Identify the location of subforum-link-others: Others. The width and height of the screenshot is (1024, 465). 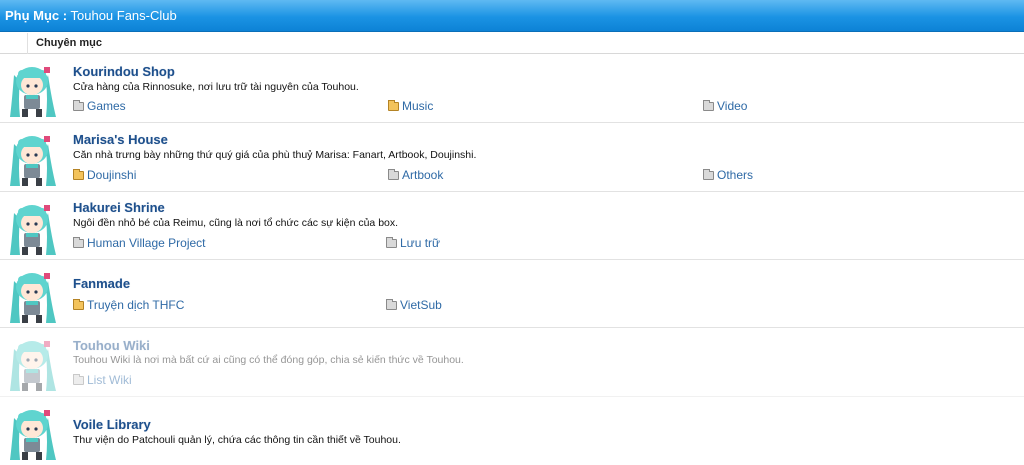
(728, 175).